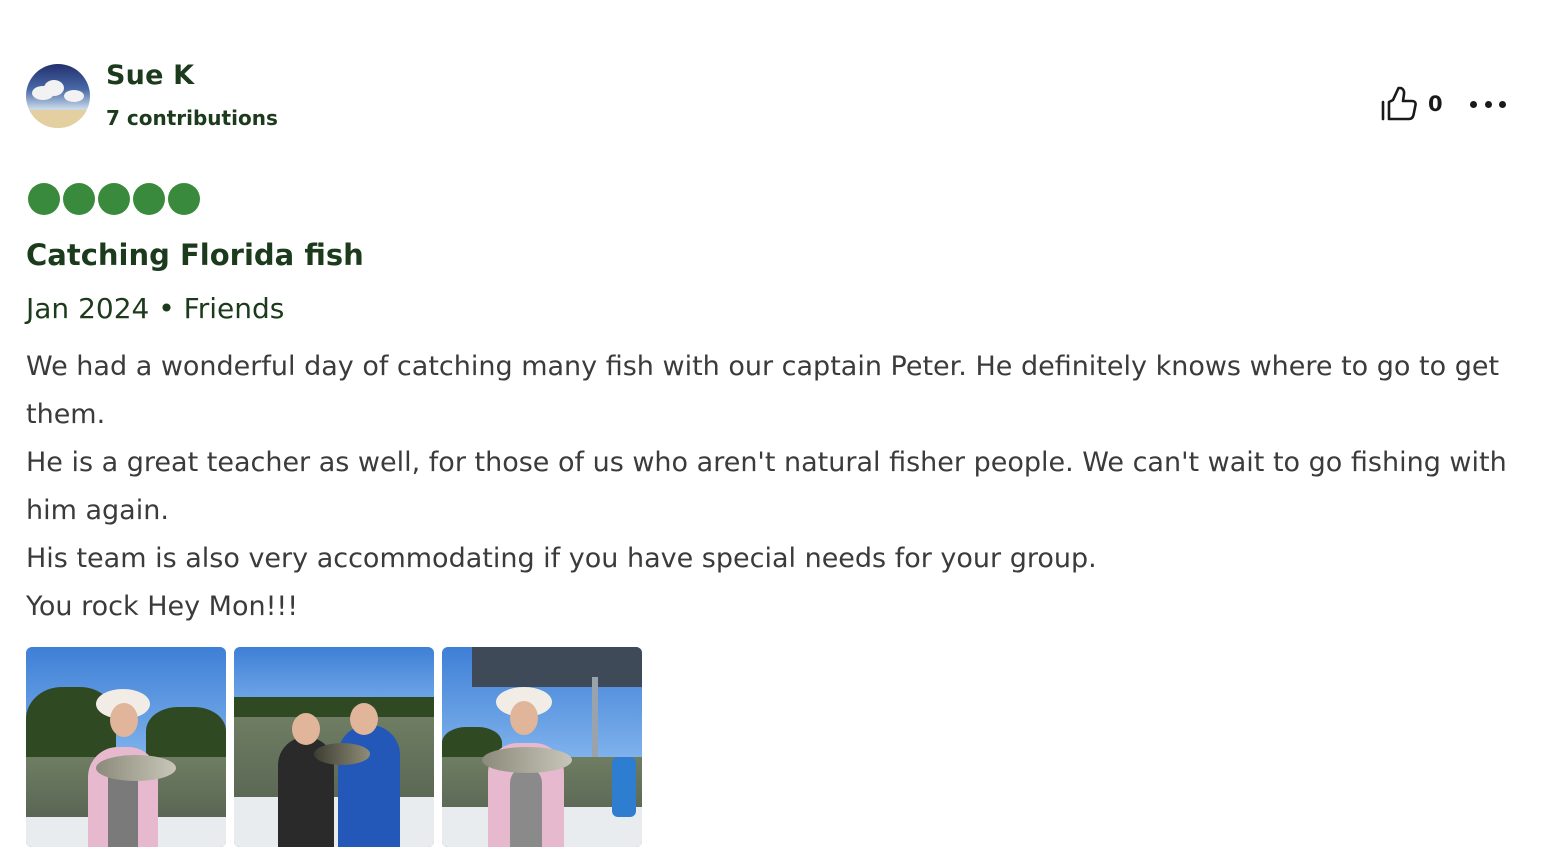 The width and height of the screenshot is (1548, 866). I want to click on more-options-icon, so click(1488, 104).